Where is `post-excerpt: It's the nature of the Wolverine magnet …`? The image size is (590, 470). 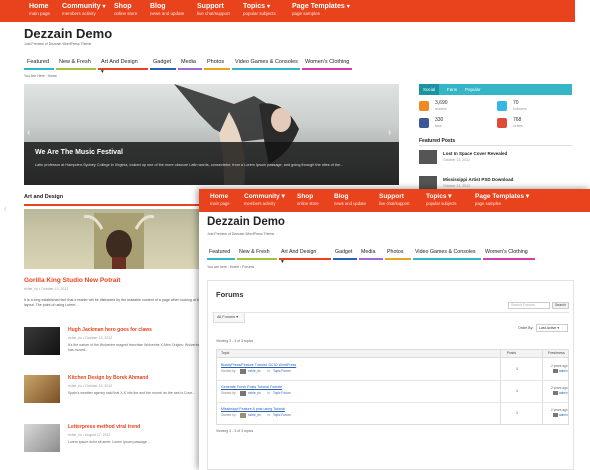
post-excerpt: It's the nature of the Wolverine magnet … is located at coordinates (134, 347).